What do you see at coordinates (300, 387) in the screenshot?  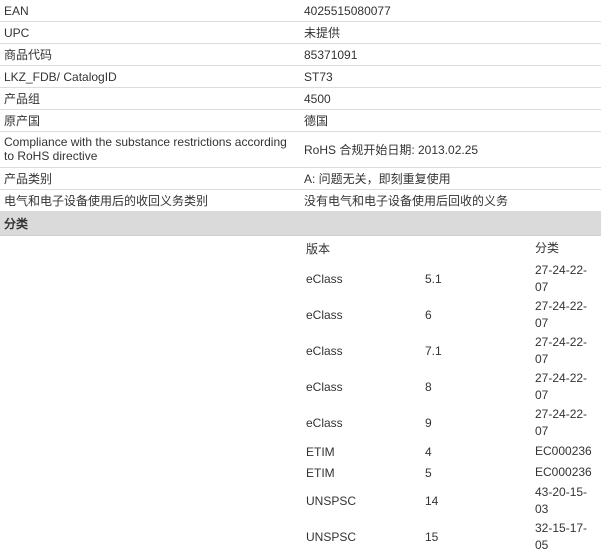 I see `table-row: eClass 8 27-24-22- 07` at bounding box center [300, 387].